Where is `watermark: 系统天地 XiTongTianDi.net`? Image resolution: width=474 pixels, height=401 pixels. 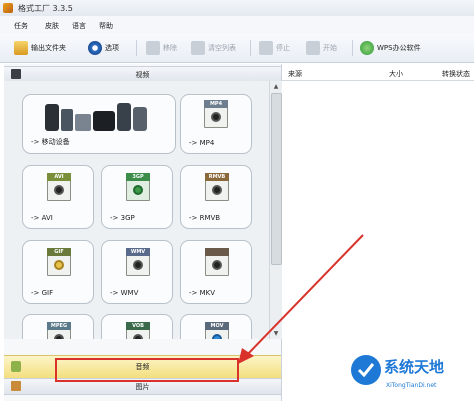 watermark: 系统天地 XiTongTianDi.net is located at coordinates (410, 376).